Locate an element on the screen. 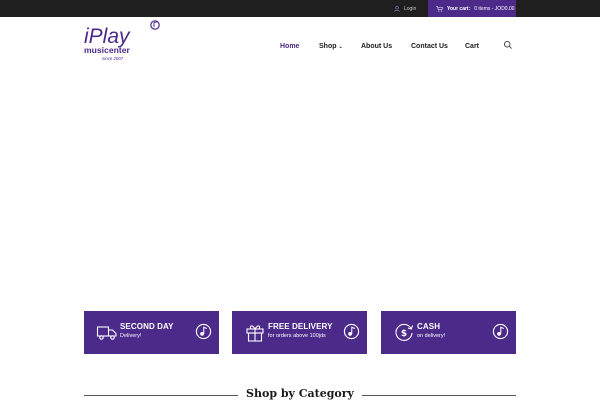 The image size is (600, 400). feature-title: FREE DELIVERY is located at coordinates (300, 326).